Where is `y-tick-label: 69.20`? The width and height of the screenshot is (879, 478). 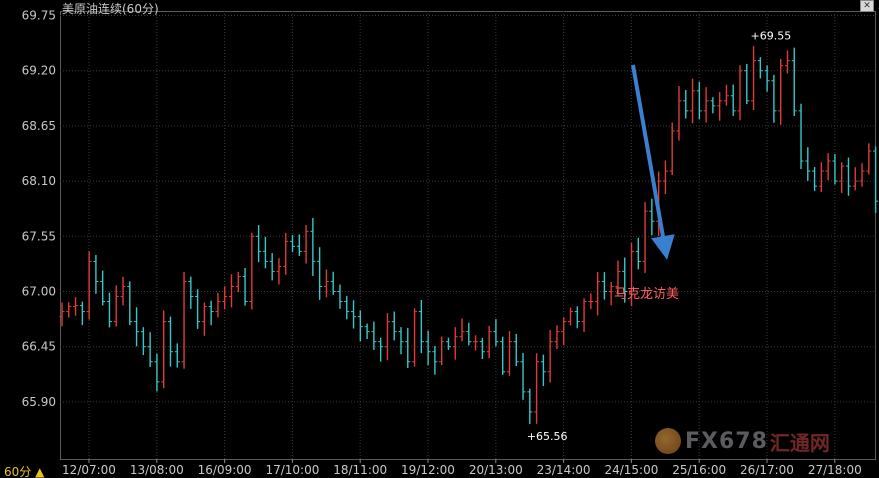
y-tick-label: 69.20 is located at coordinates (39, 71).